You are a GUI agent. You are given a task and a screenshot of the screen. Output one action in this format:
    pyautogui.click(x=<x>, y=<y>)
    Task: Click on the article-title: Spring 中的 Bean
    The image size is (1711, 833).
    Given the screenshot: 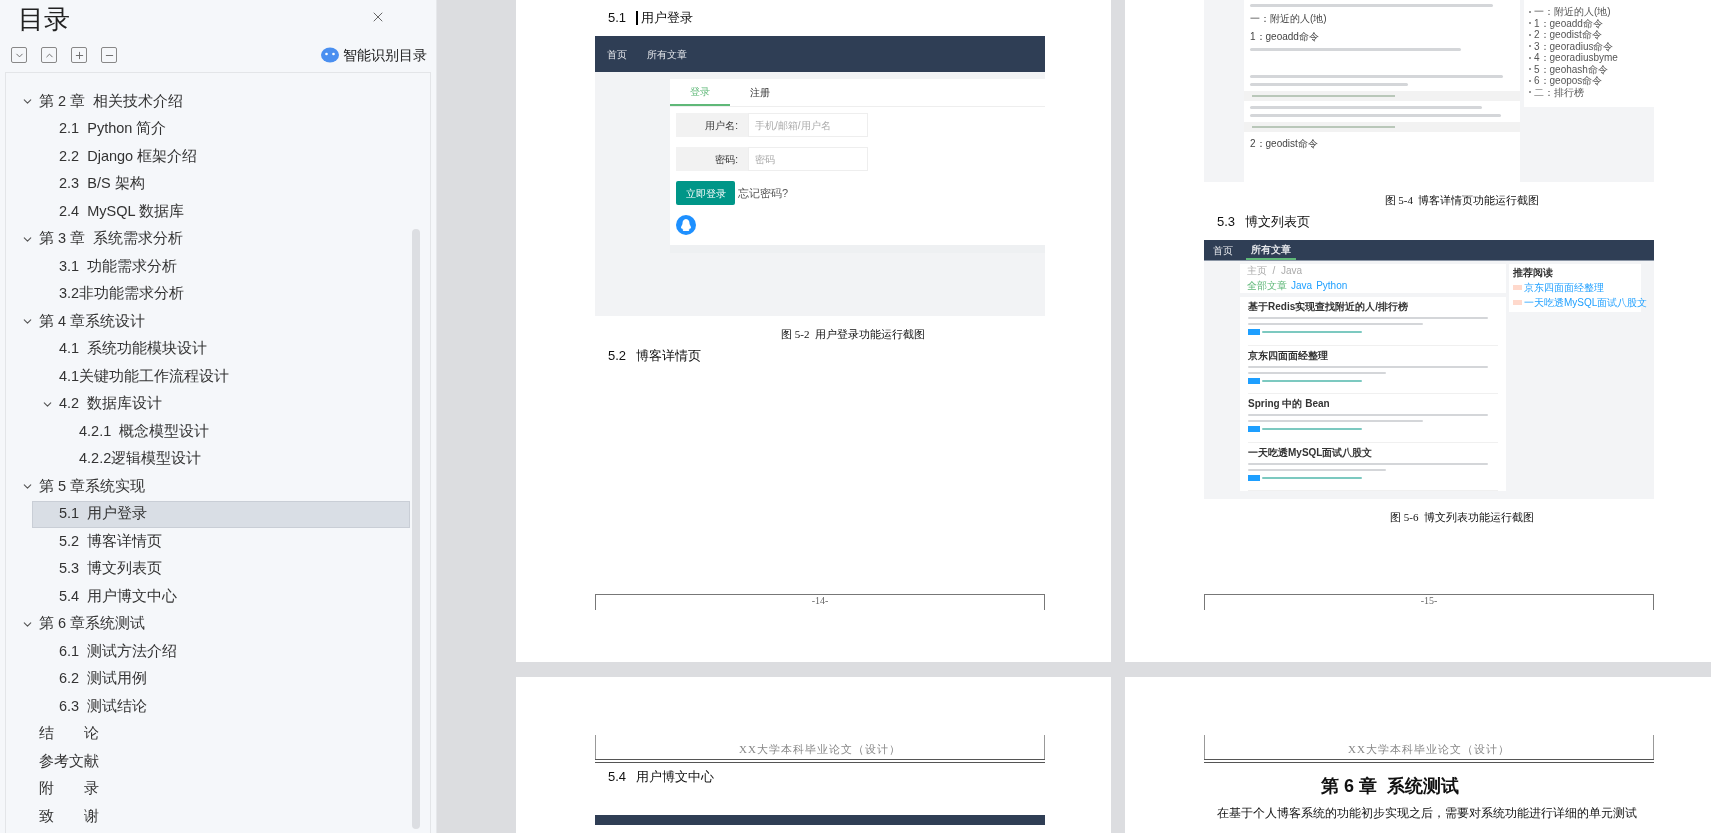 What is the action you would take?
    pyautogui.click(x=1373, y=404)
    